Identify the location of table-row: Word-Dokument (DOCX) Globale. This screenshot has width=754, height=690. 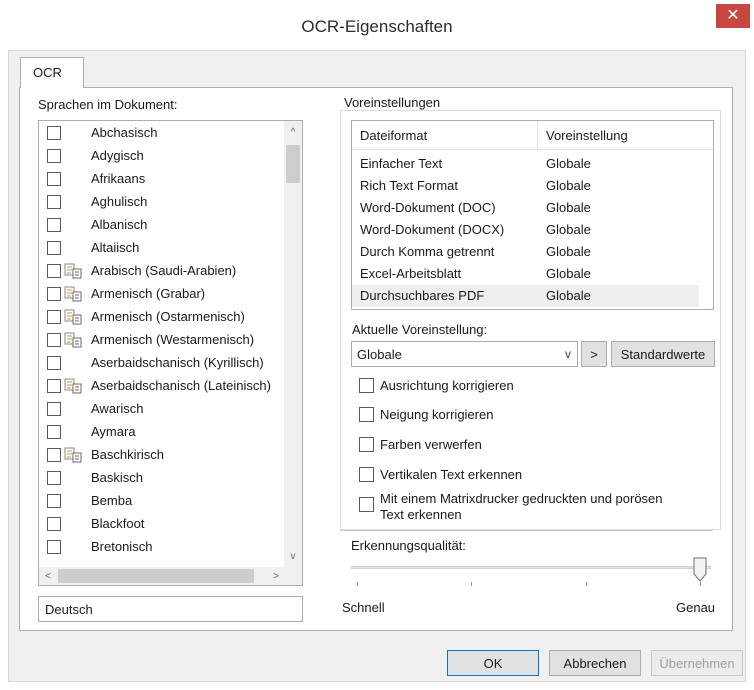
(525, 230).